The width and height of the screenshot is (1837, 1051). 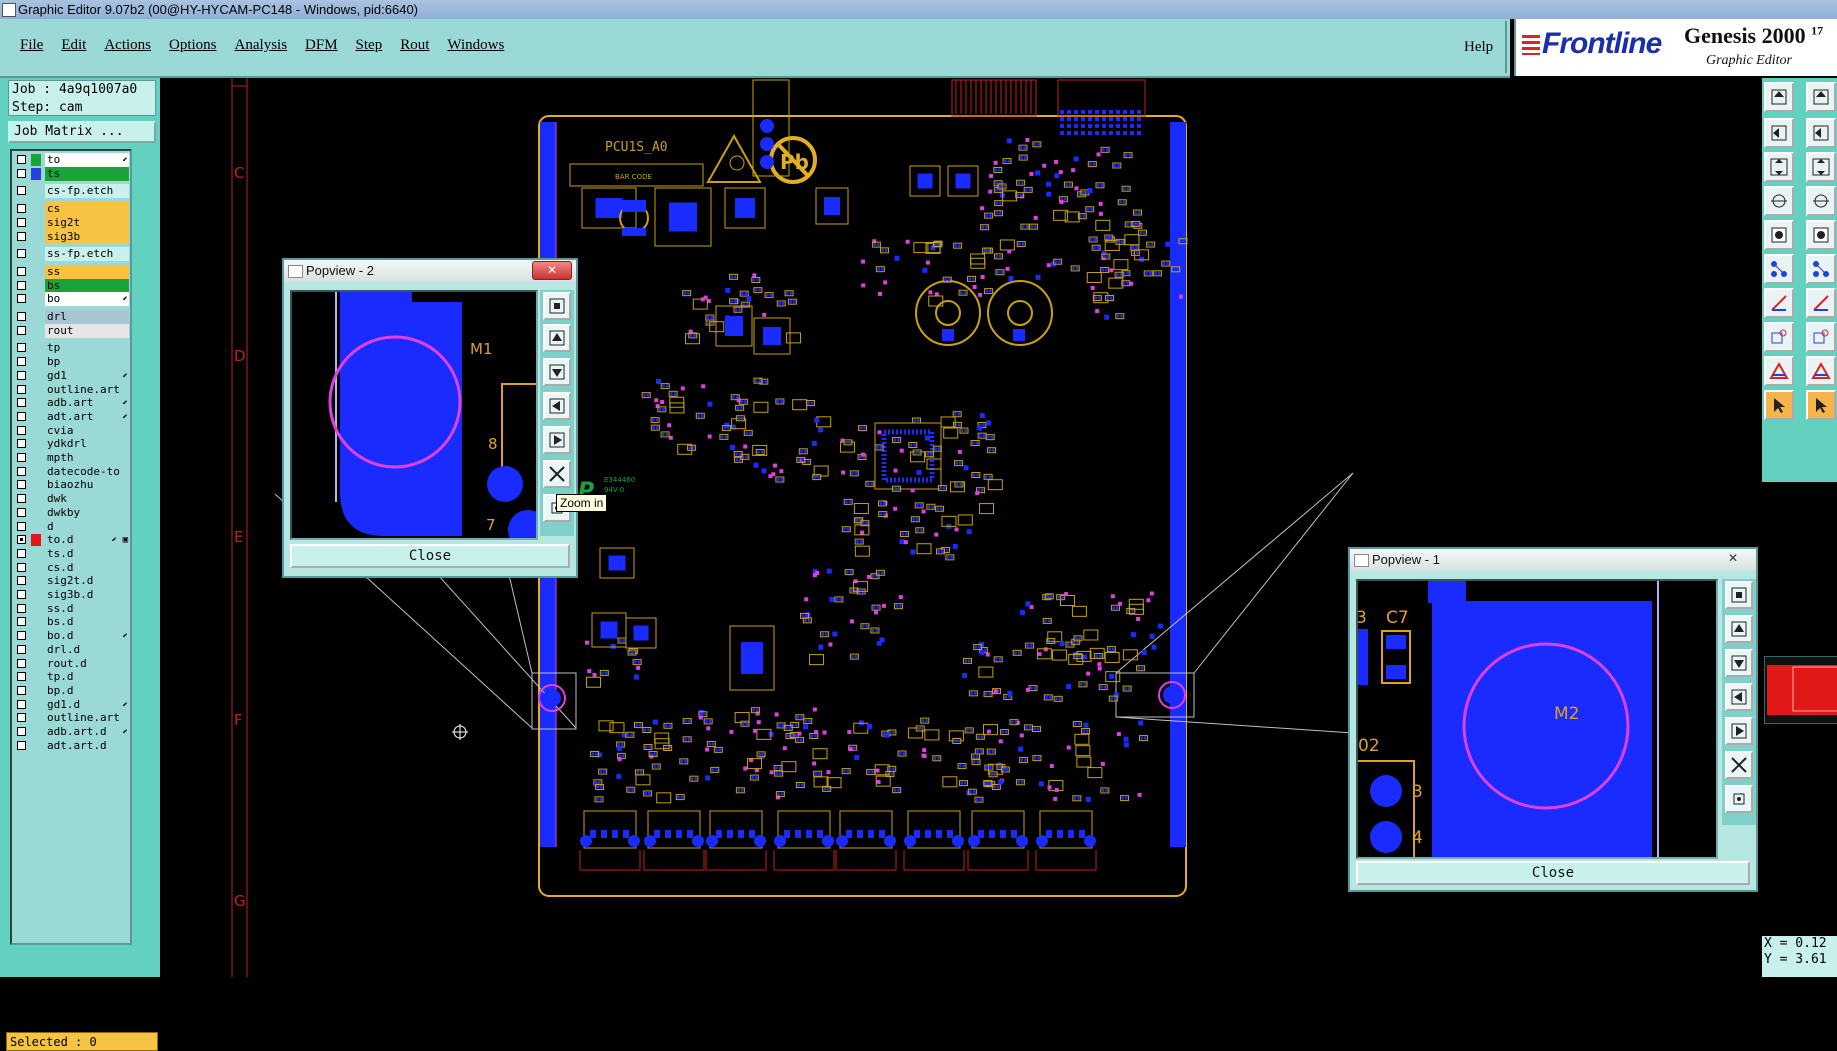 What do you see at coordinates (261, 45) in the screenshot?
I see `menu-analysis: Analysis` at bounding box center [261, 45].